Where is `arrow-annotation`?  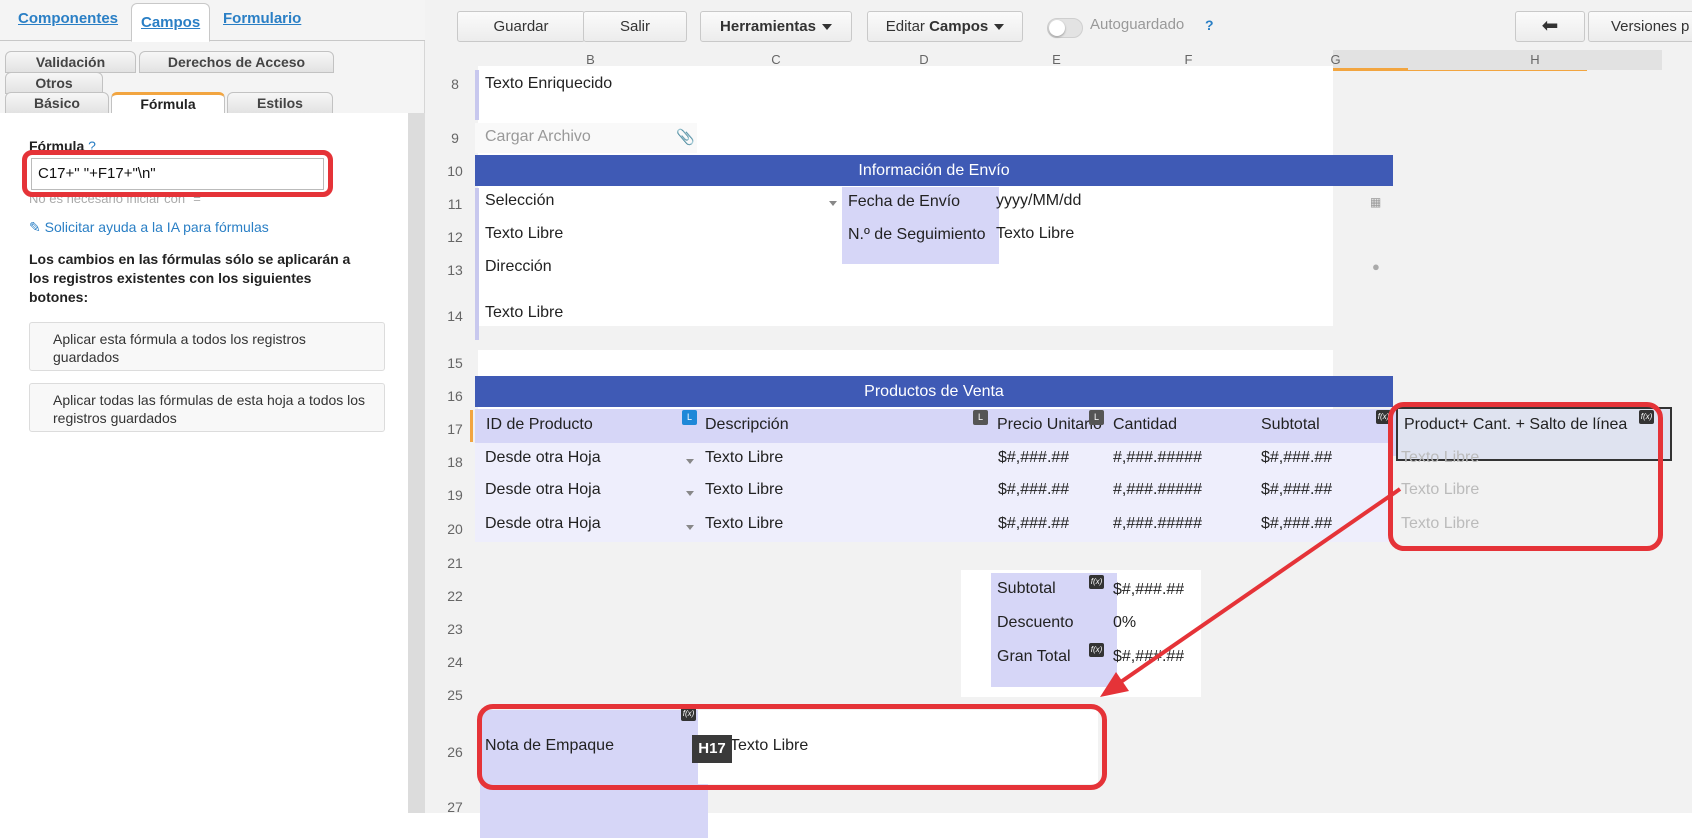
arrow-annotation is located at coordinates (1251, 592).